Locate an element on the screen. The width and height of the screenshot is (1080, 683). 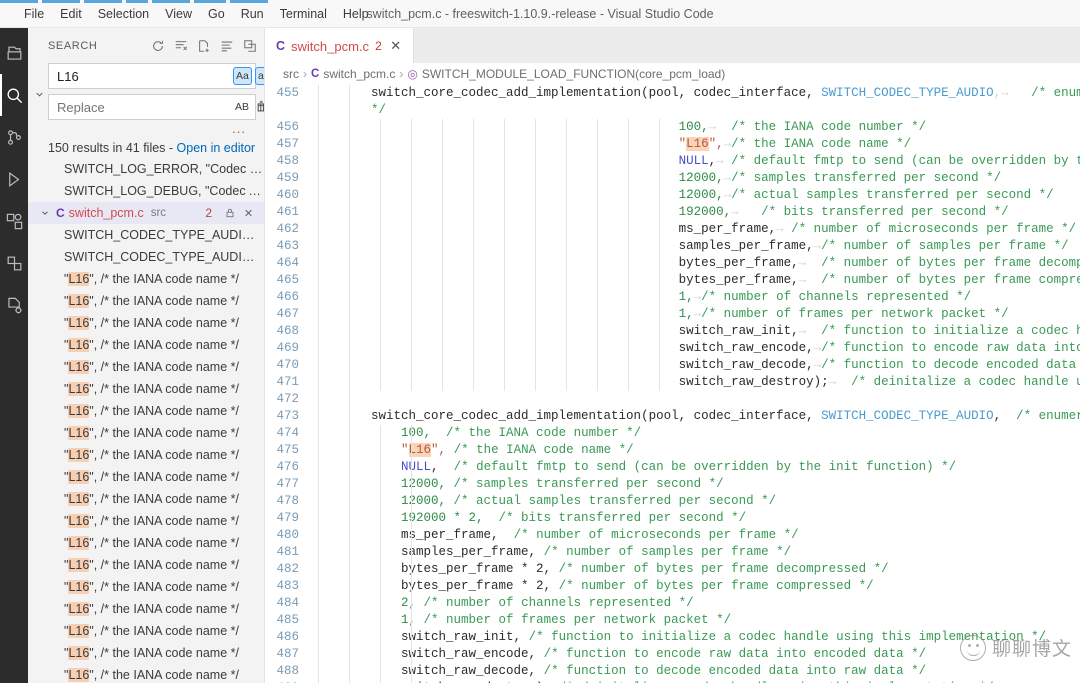
match-case-toggle: Aa is located at coordinates (242, 76).